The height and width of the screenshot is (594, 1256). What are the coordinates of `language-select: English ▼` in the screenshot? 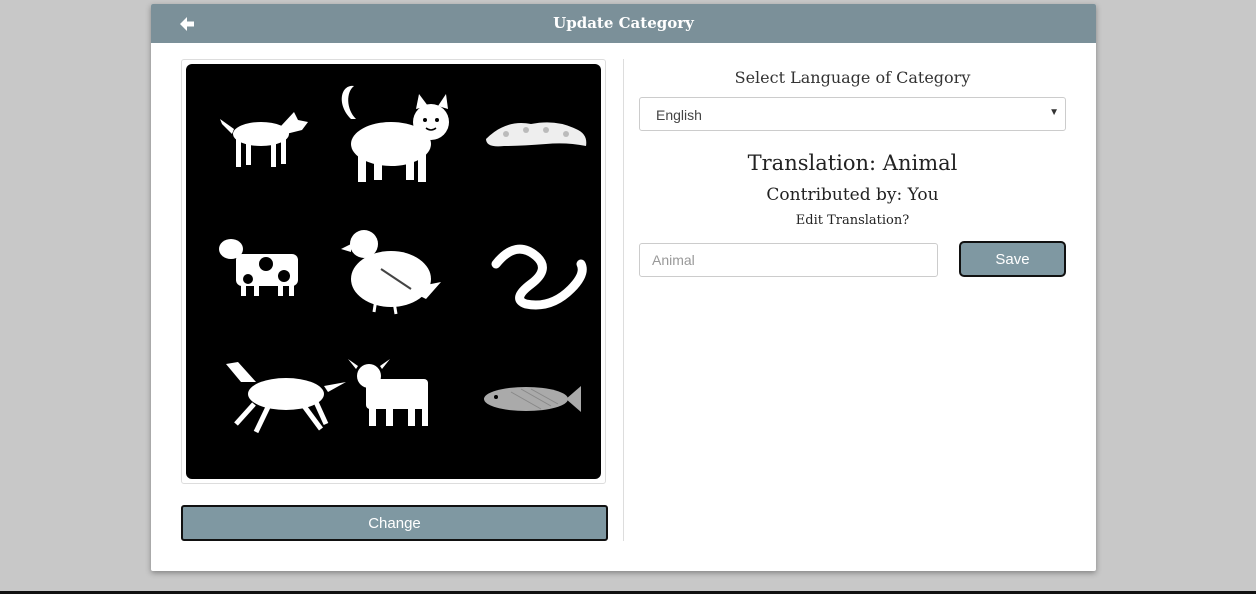 It's located at (852, 114).